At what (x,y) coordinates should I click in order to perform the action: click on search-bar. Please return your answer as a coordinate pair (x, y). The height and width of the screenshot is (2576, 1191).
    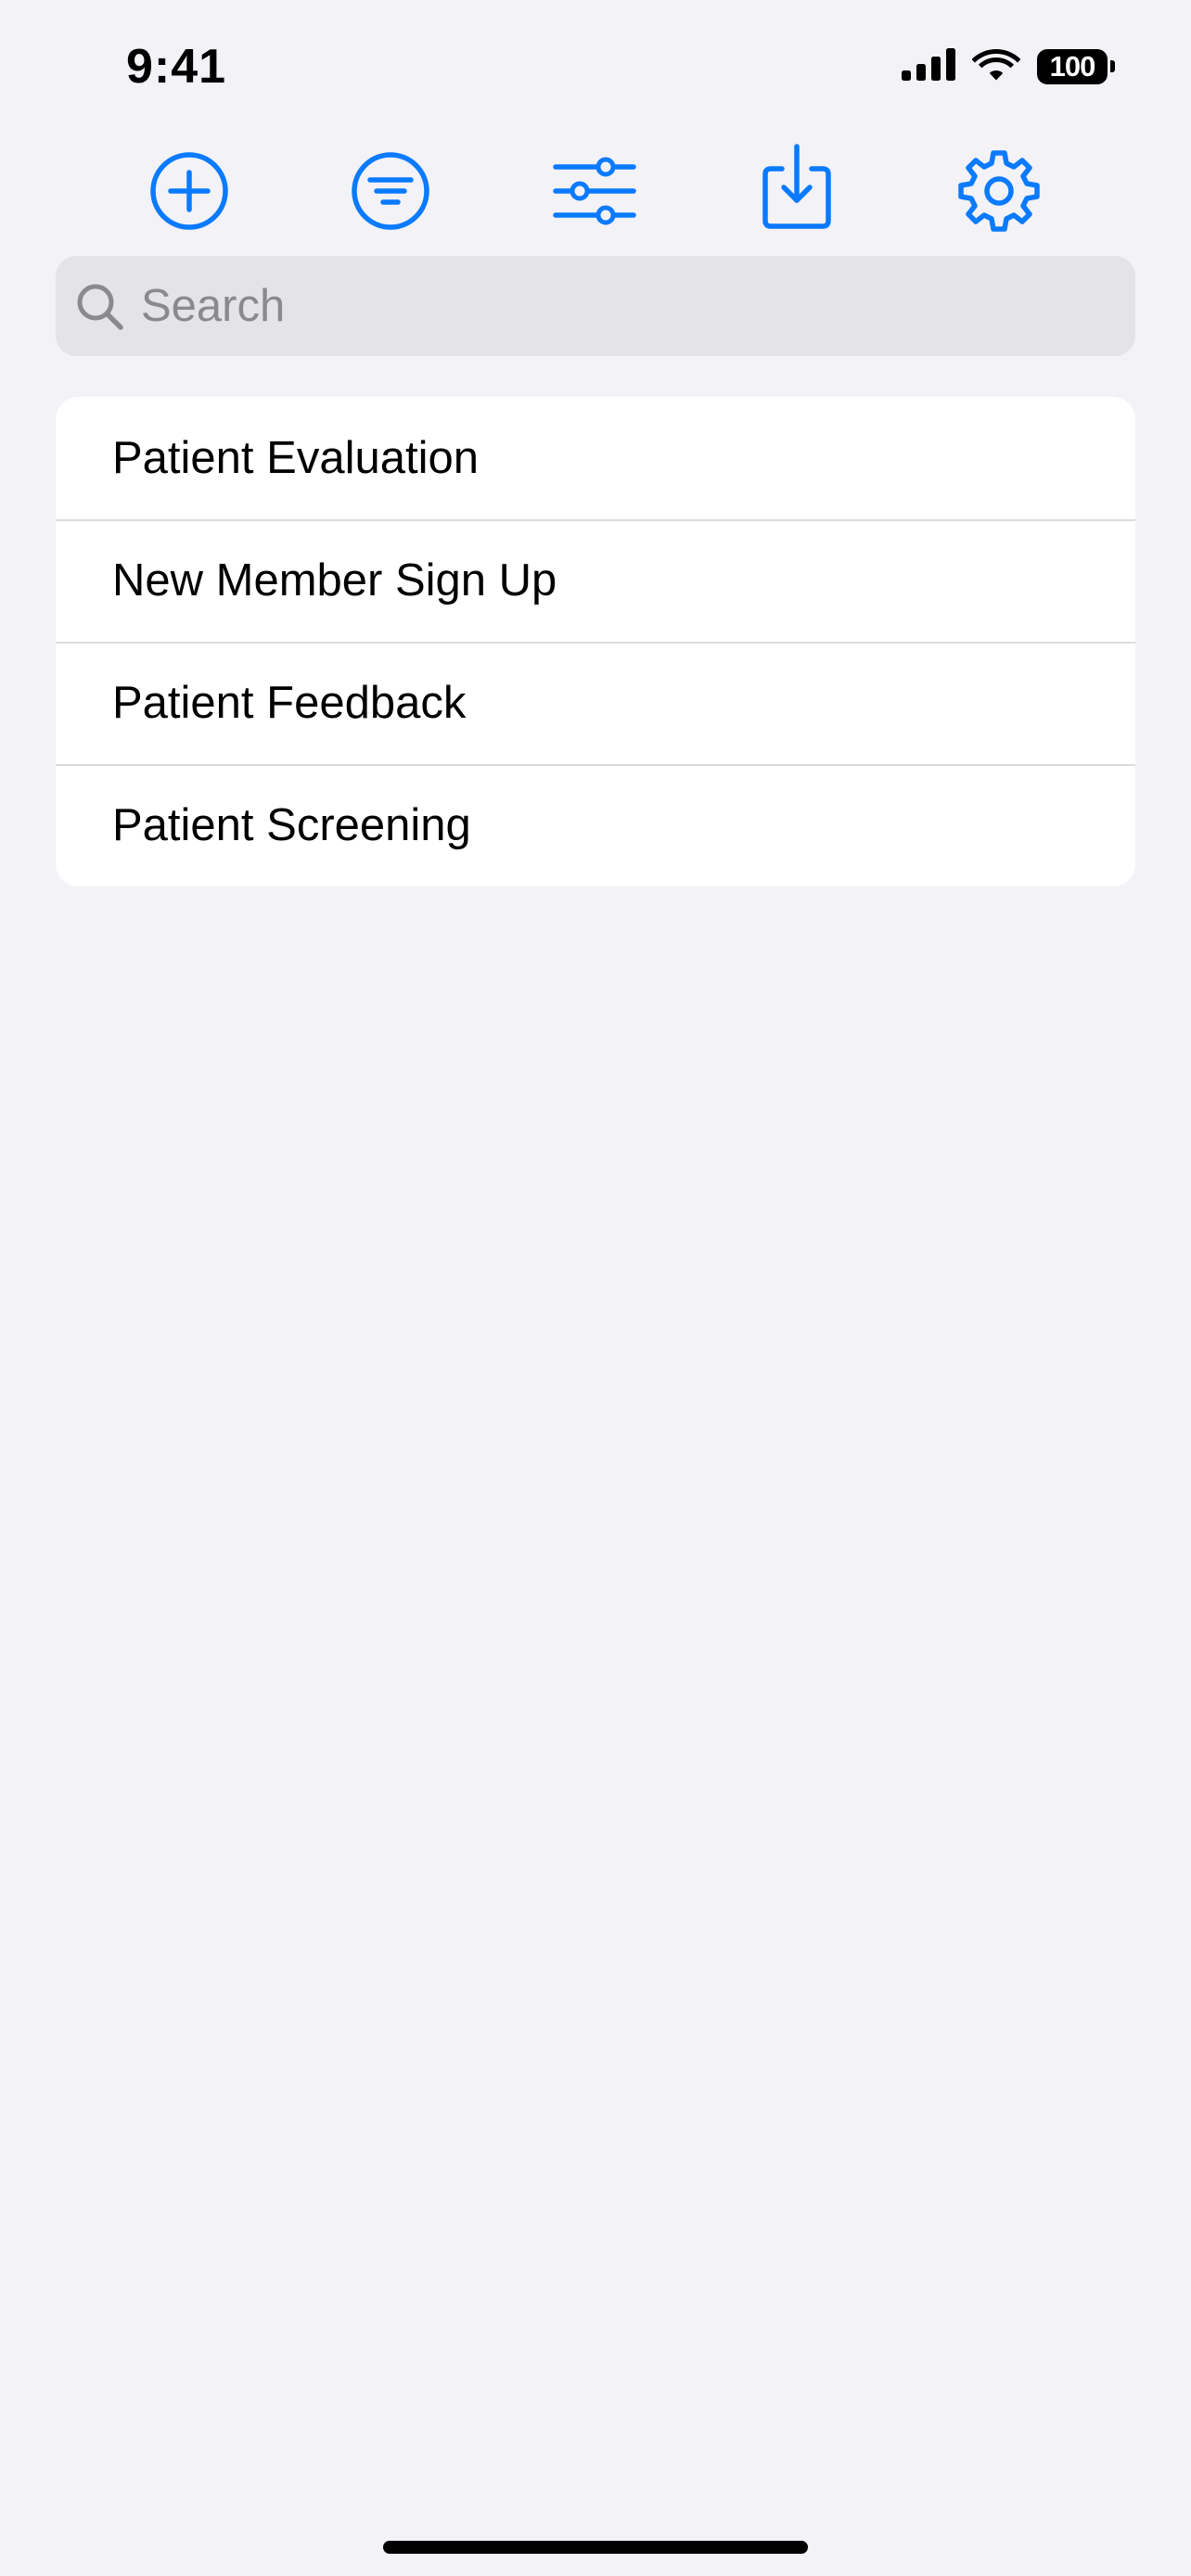
    Looking at the image, I should click on (595, 306).